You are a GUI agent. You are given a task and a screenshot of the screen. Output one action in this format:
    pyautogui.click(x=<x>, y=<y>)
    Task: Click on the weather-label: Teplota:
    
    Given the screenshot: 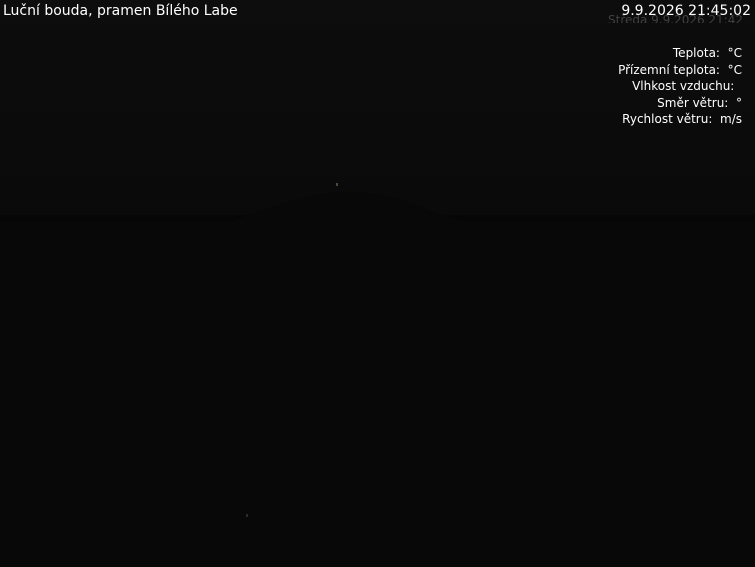 What is the action you would take?
    pyautogui.click(x=696, y=53)
    